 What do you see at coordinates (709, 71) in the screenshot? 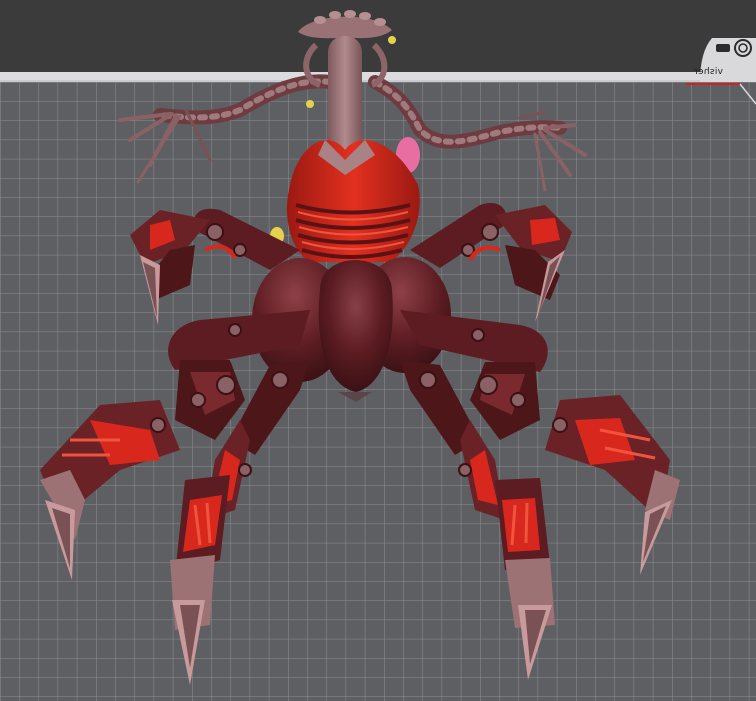
I see `bed-logo-text: ɹǝɥsᴉʌ` at bounding box center [709, 71].